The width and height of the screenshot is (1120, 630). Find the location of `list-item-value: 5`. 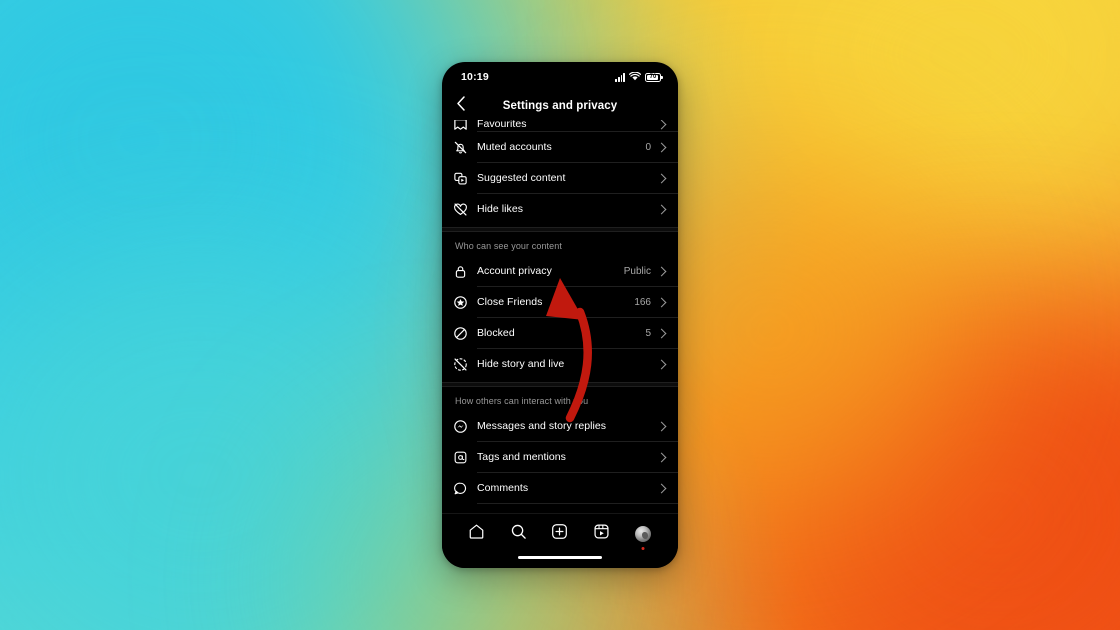

list-item-value: 5 is located at coordinates (648, 333).